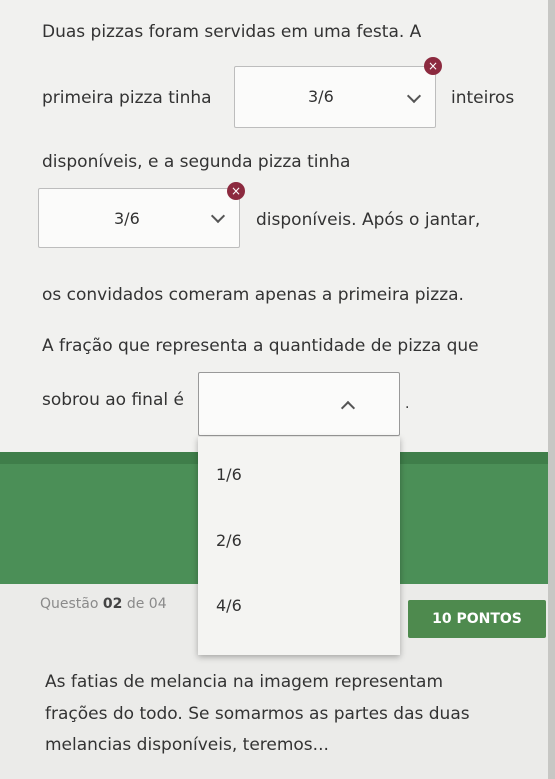  What do you see at coordinates (299, 546) in the screenshot?
I see `answer-select-3-dropdown: 1/6 2/6 4/6` at bounding box center [299, 546].